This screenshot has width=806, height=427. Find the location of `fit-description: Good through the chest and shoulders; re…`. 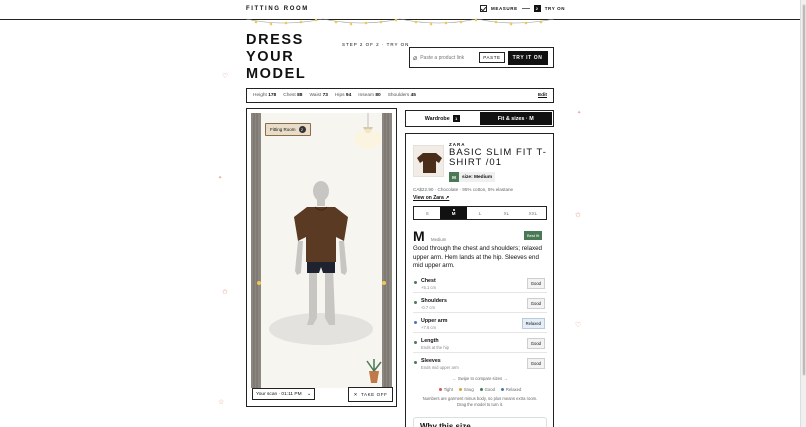

fit-description: Good through the chest and shoulders; re… is located at coordinates (477, 257).